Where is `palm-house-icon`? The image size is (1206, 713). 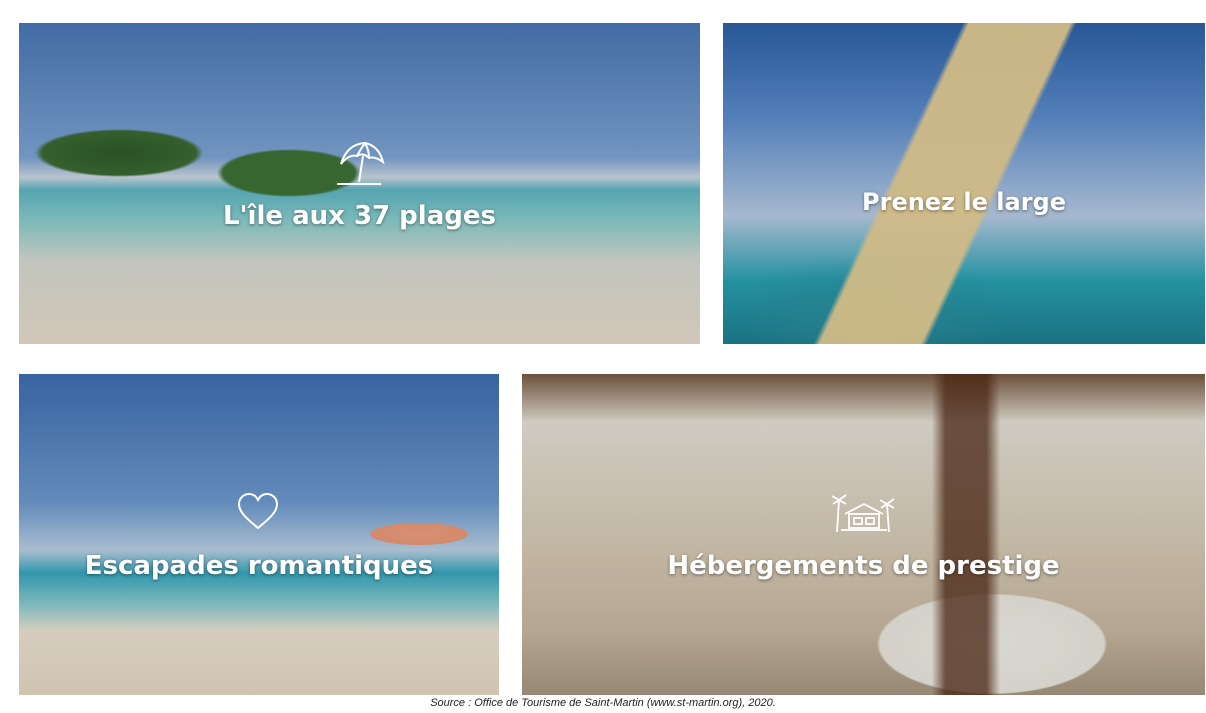 palm-house-icon is located at coordinates (864, 512).